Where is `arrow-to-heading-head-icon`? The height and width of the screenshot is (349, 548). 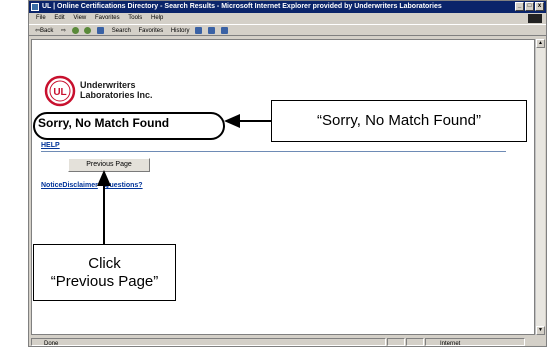 arrow-to-heading-head-icon is located at coordinates (232, 121).